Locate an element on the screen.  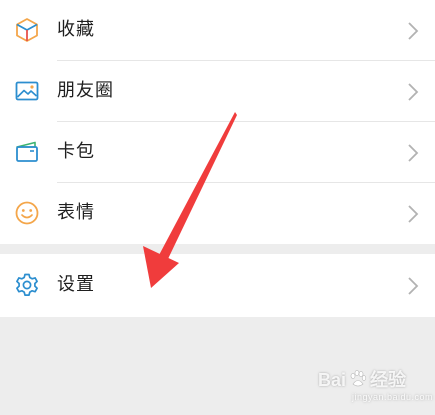
watermark-brand: Bai is located at coordinates (332, 380).